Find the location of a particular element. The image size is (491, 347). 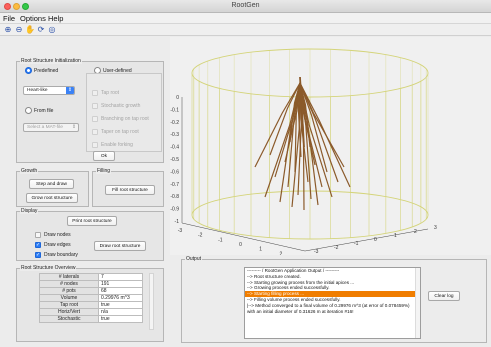

y-tick-label: 0 is located at coordinates (375, 240).